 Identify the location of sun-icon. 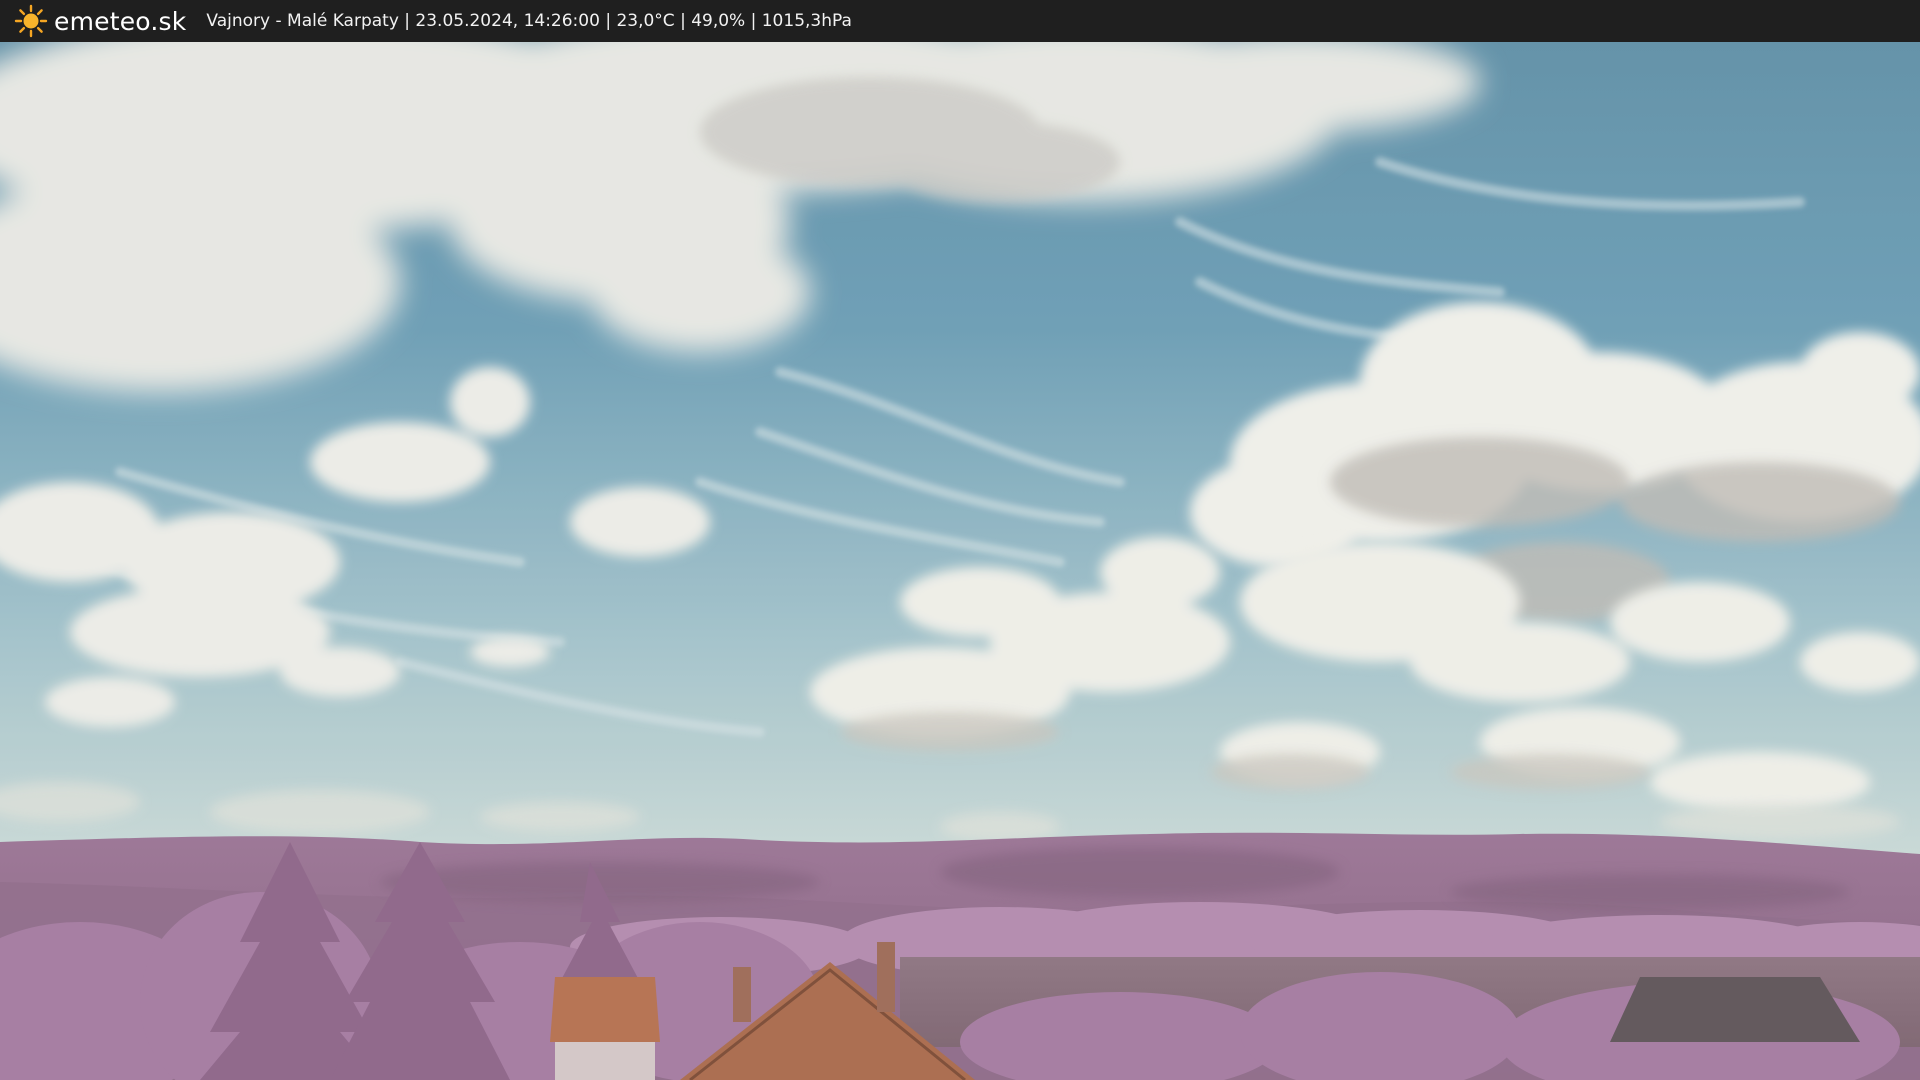
(31, 21).